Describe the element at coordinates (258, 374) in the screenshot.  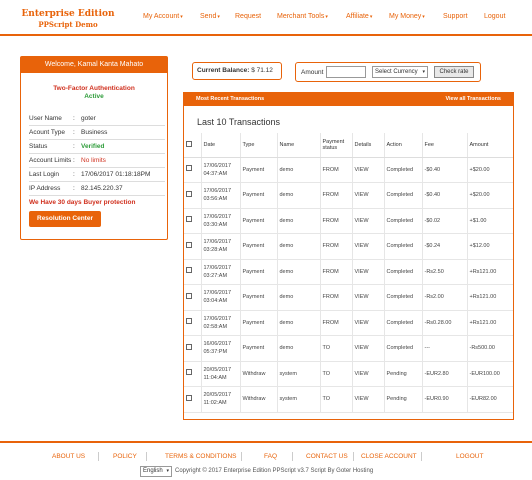
I see `cell-type: Withdraw` at that location.